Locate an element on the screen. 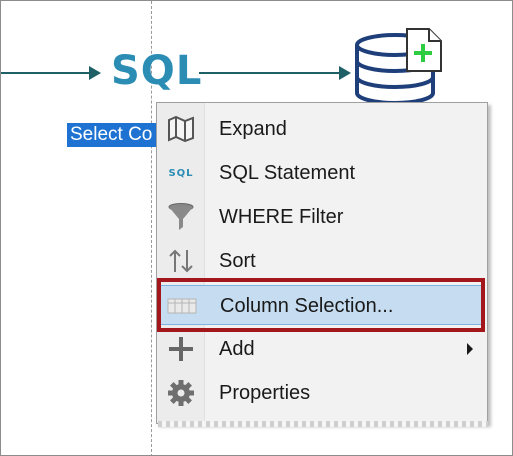  menu-item-label: Add is located at coordinates (237, 349).